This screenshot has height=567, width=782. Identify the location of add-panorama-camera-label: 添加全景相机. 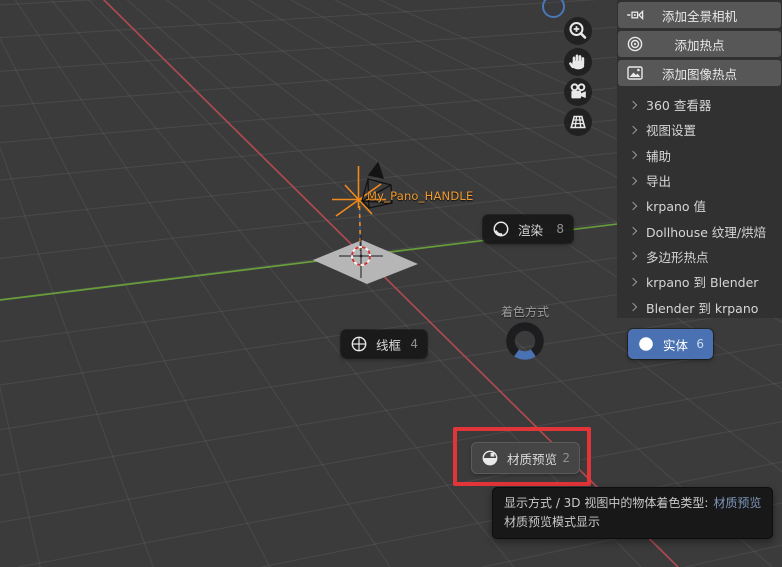
(699, 16).